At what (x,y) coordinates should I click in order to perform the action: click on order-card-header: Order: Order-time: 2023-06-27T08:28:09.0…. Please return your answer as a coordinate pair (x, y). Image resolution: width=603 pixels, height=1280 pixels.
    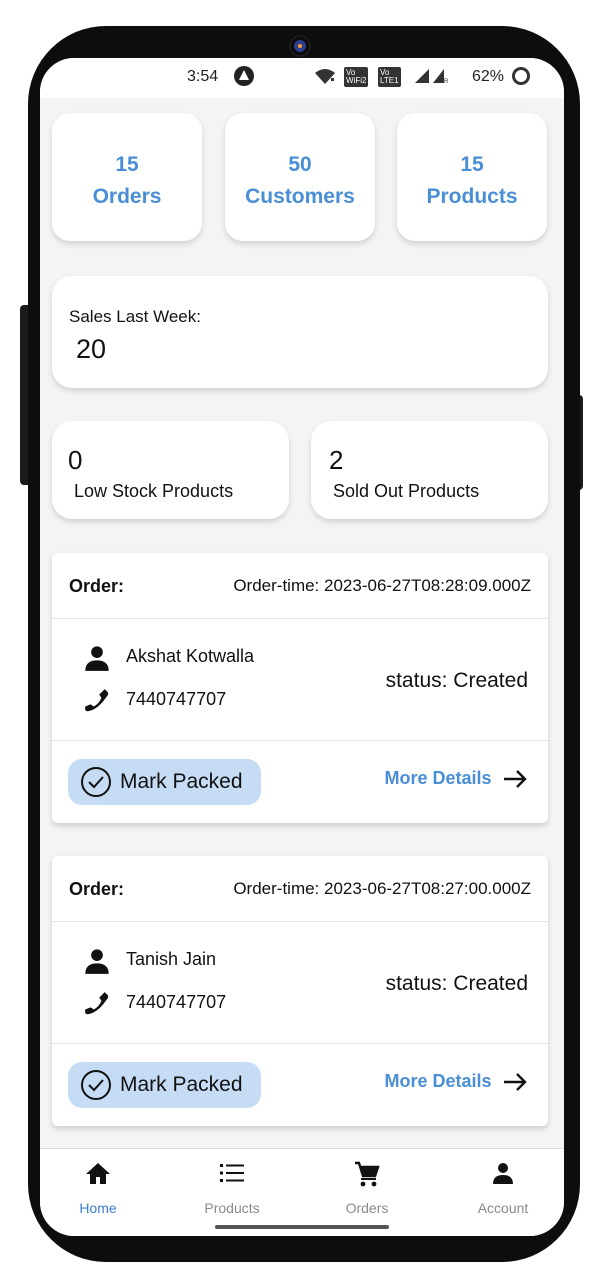
    Looking at the image, I should click on (300, 586).